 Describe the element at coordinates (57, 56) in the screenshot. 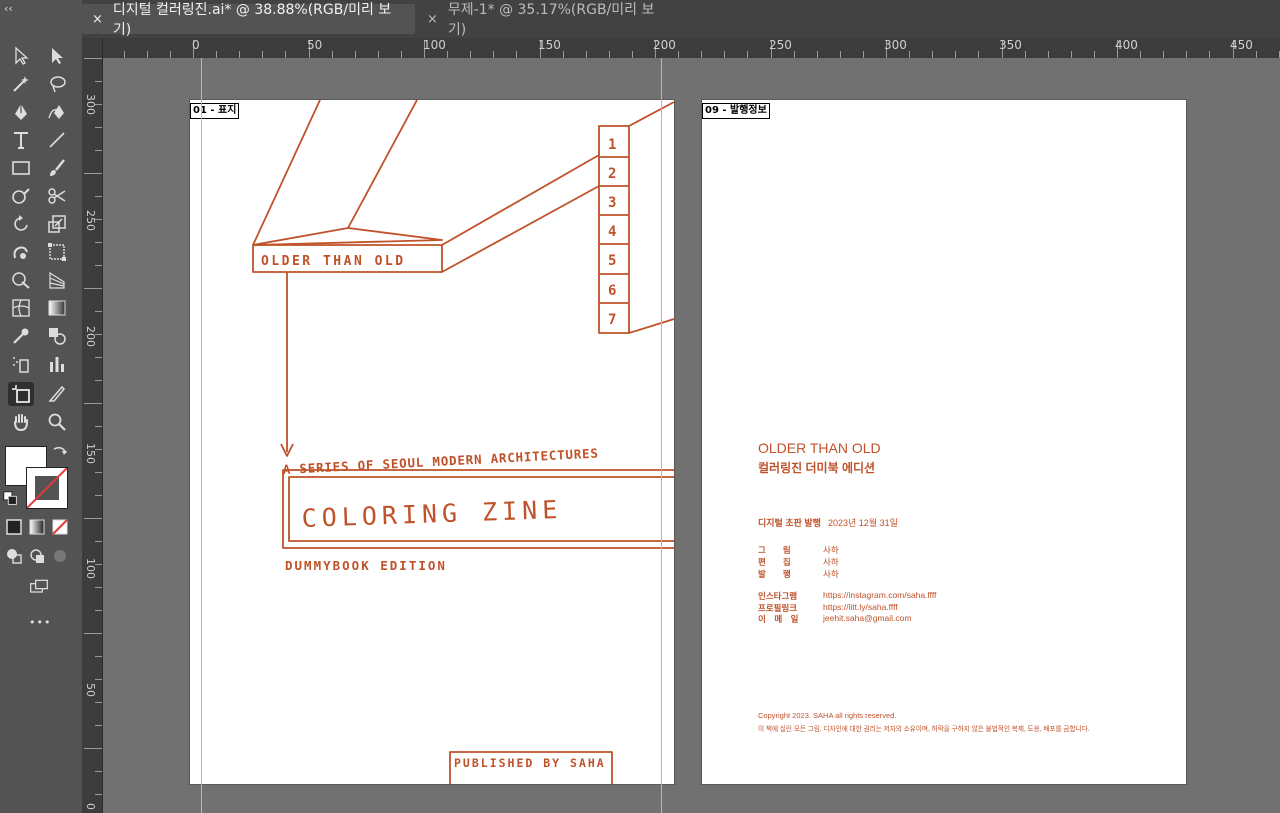

I see `direct-selection-icon` at that location.